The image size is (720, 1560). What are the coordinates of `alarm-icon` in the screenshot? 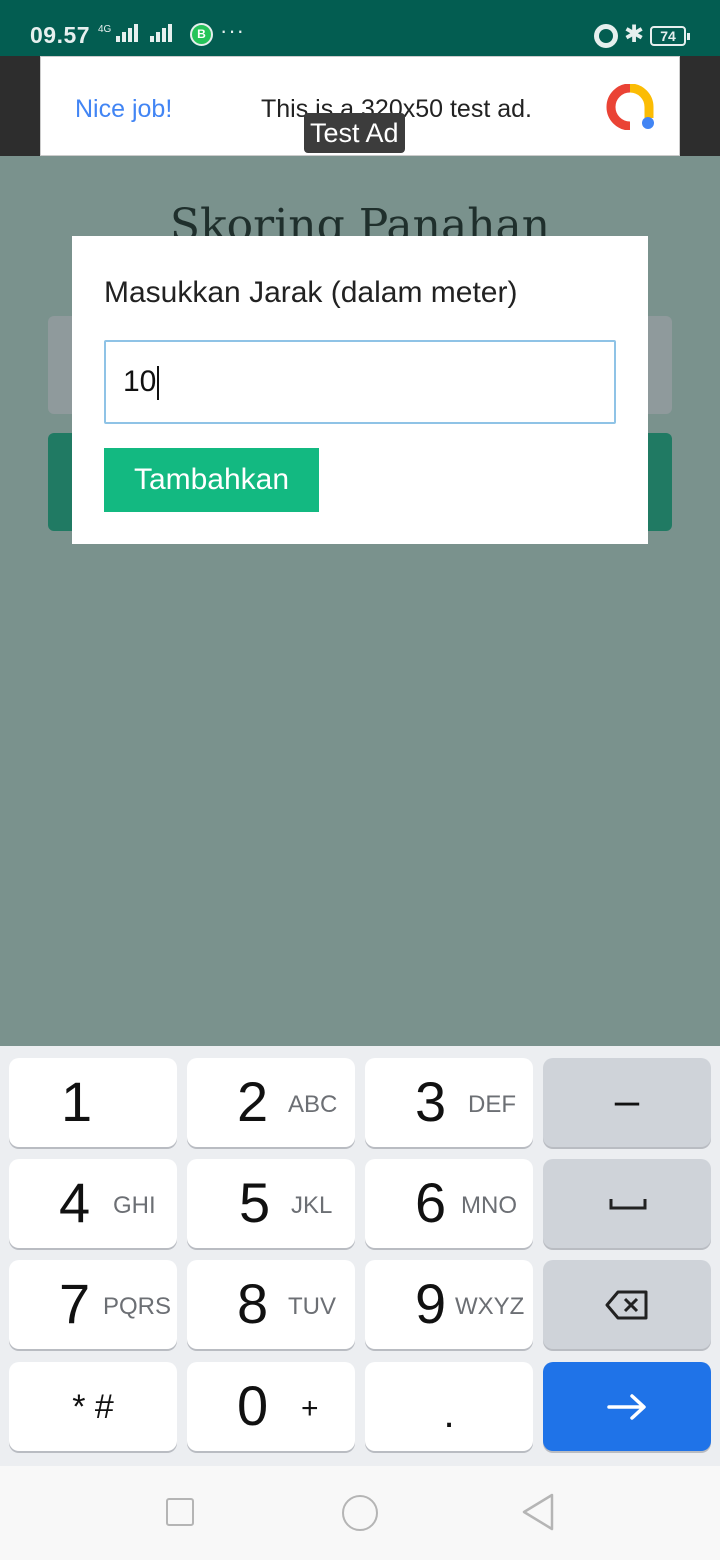 It's located at (606, 36).